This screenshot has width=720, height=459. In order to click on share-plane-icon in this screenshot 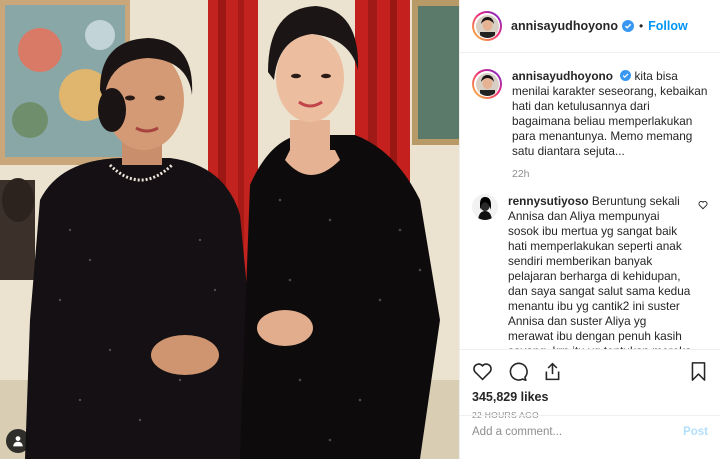, I will do `click(552, 371)`.